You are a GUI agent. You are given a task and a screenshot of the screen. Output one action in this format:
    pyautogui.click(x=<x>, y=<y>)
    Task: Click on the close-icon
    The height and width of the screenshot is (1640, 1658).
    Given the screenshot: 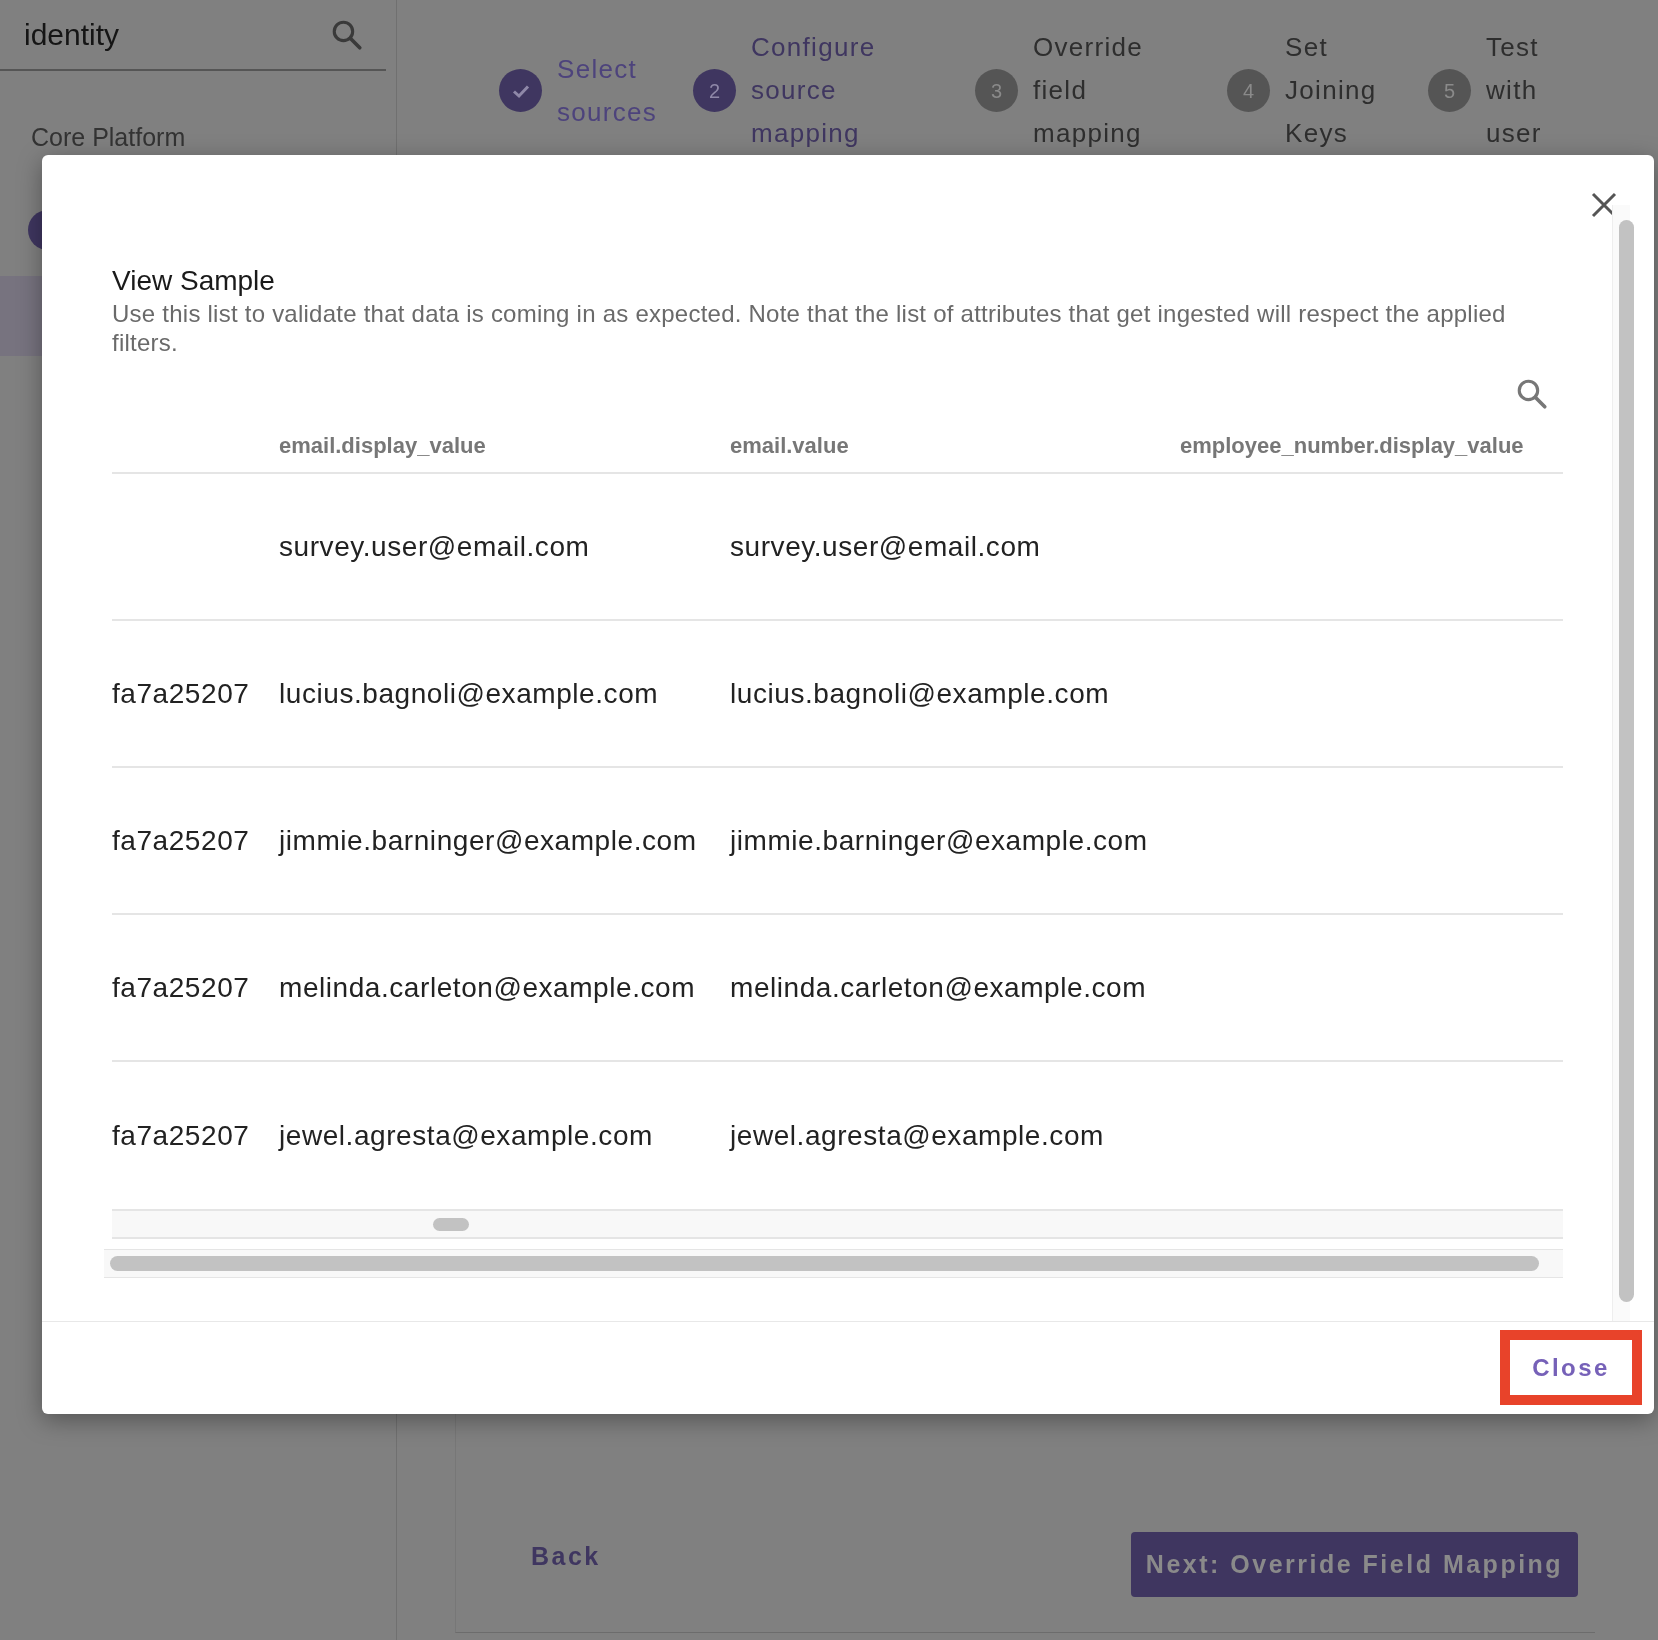 What is the action you would take?
    pyautogui.click(x=1604, y=205)
    